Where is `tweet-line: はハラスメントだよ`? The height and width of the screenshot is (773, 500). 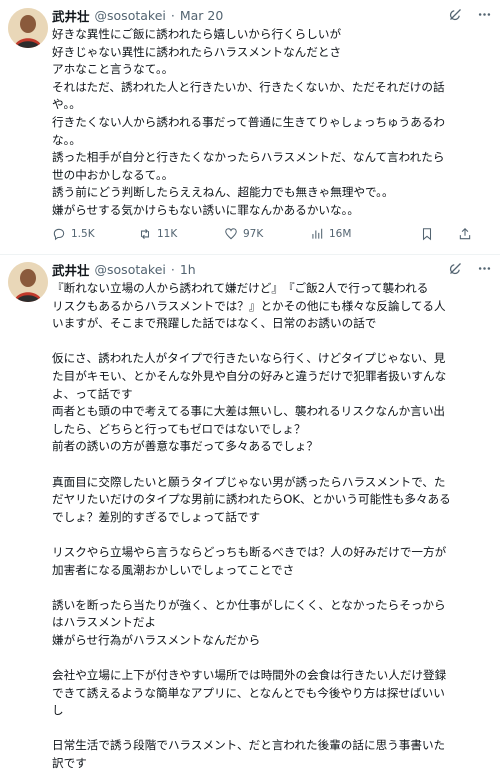
tweet-line: はハラスメントだよ is located at coordinates (104, 622).